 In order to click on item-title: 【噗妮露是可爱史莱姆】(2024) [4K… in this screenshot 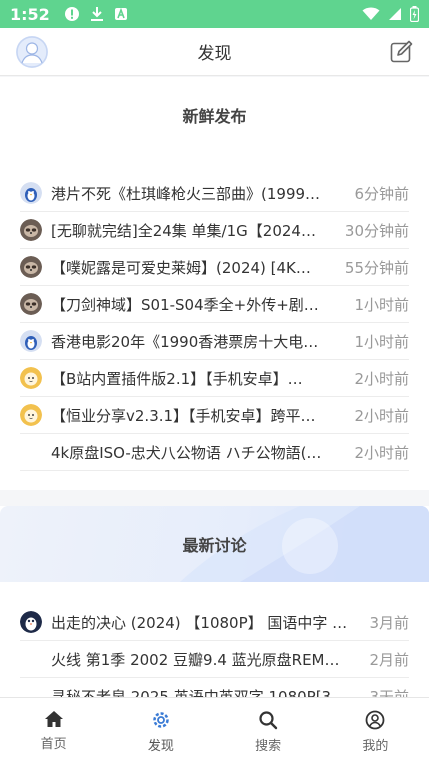, I will do `click(181, 267)`.